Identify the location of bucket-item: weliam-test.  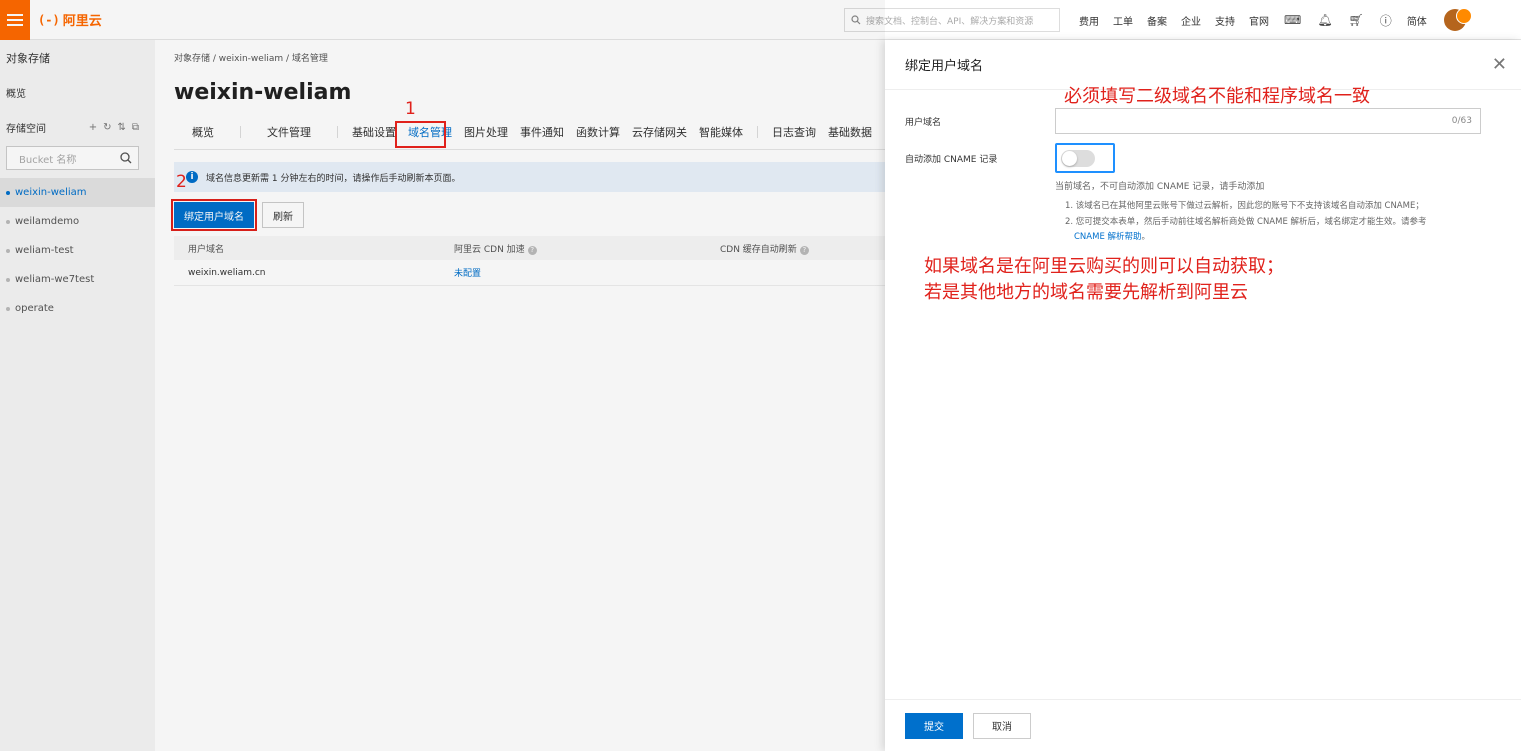
(77, 250).